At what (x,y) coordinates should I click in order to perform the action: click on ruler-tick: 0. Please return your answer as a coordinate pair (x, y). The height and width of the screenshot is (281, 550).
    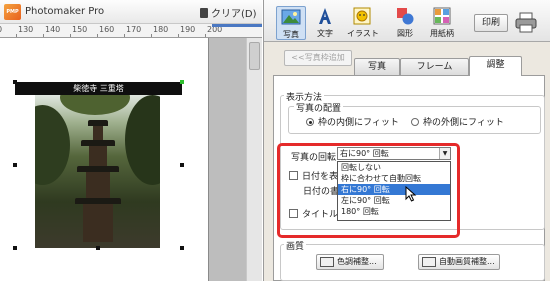
    Looking at the image, I should click on (1, 29).